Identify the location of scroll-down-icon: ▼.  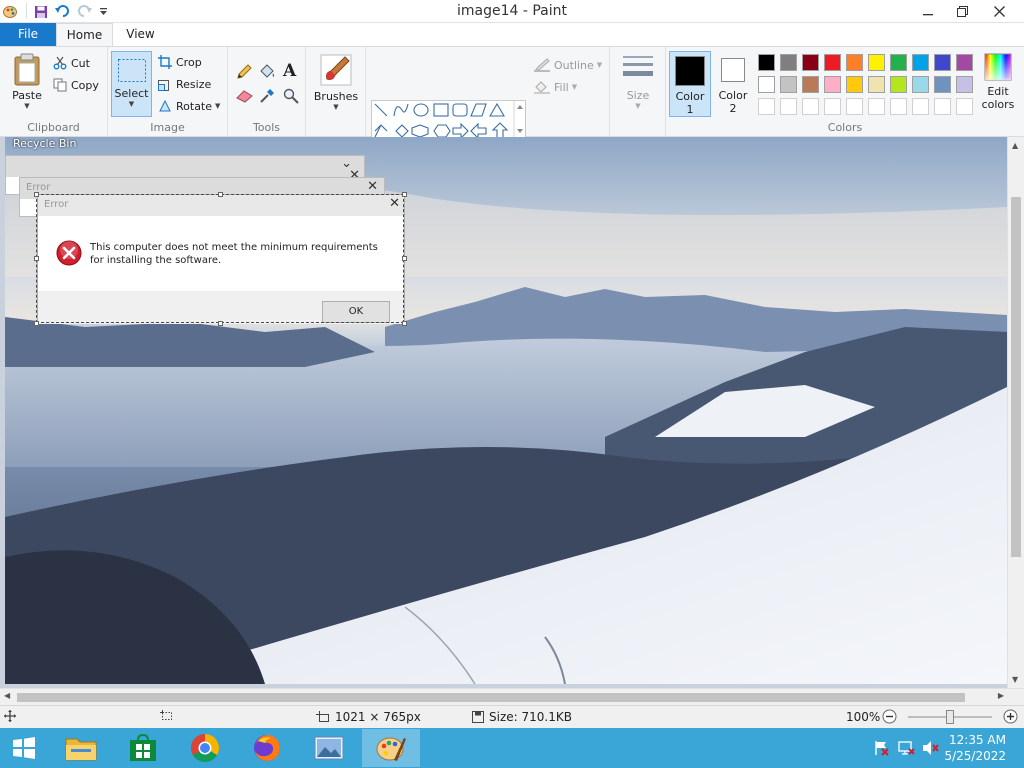
(1015, 679).